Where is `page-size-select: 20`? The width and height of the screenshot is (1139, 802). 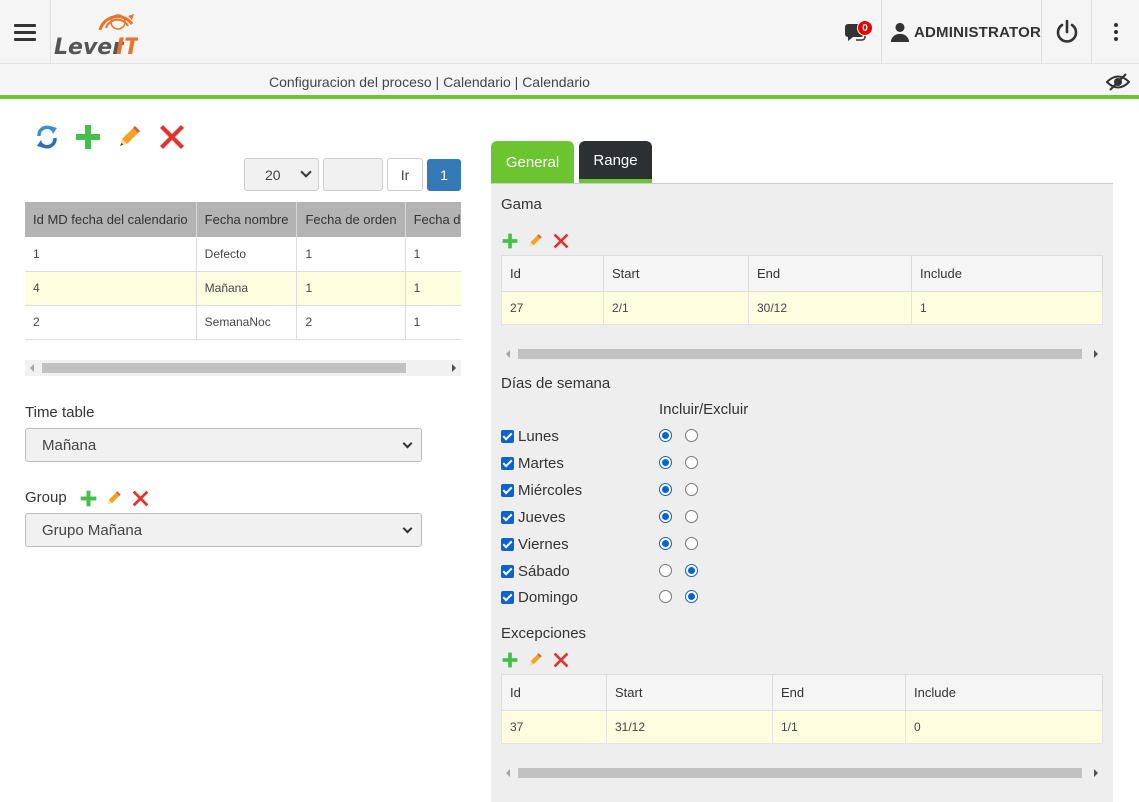
page-size-select: 20 is located at coordinates (281, 174).